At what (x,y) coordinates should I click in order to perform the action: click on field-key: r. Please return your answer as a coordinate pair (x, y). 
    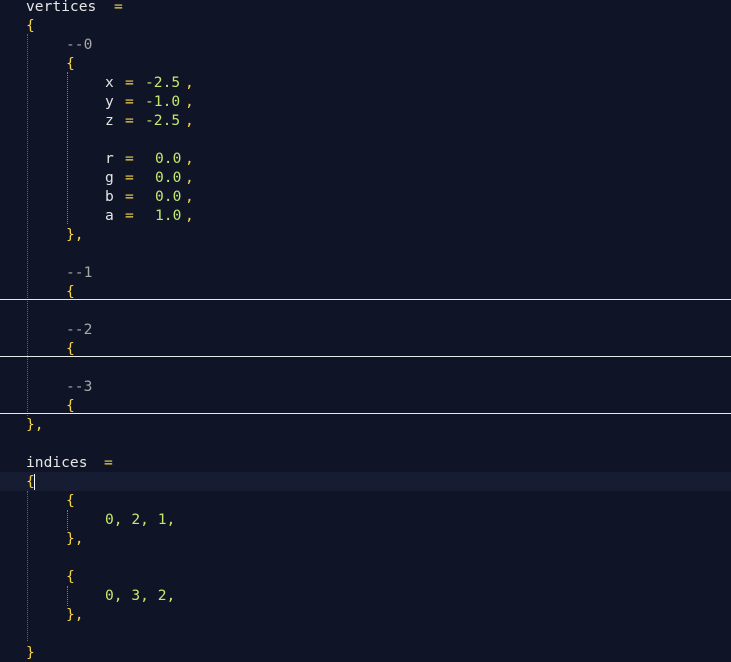
    Looking at the image, I should click on (109, 158).